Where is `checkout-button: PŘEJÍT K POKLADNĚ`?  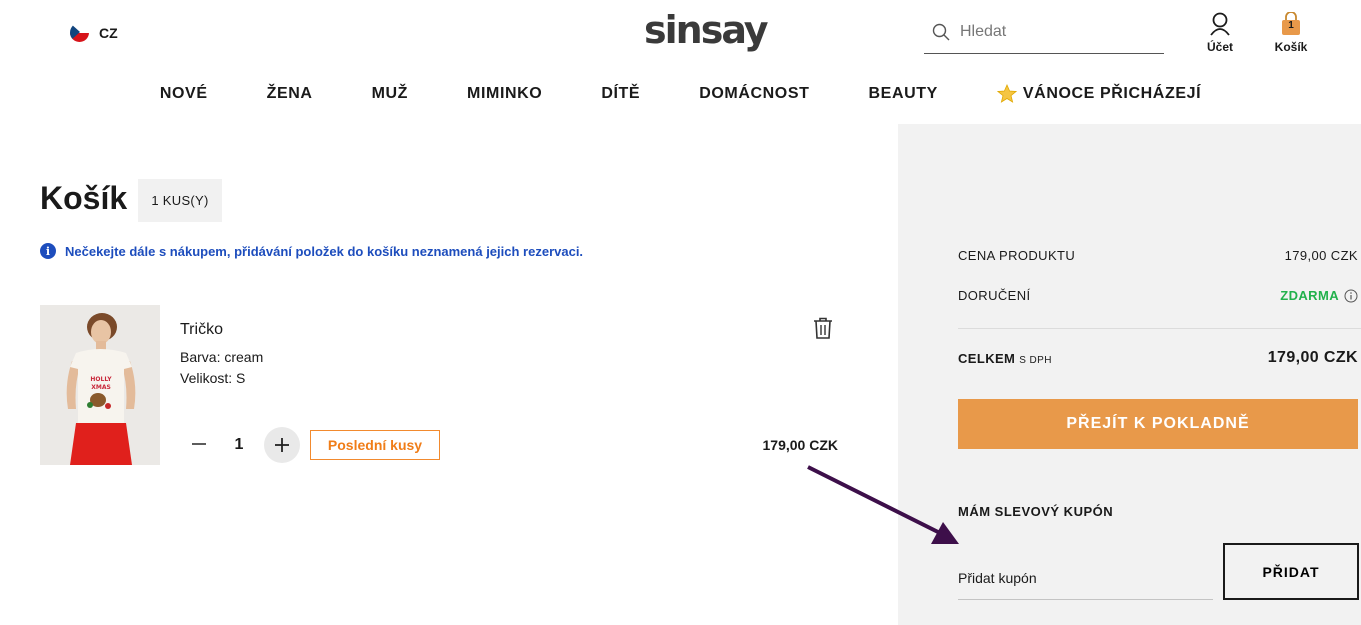 checkout-button: PŘEJÍT K POKLADNĚ is located at coordinates (1158, 424).